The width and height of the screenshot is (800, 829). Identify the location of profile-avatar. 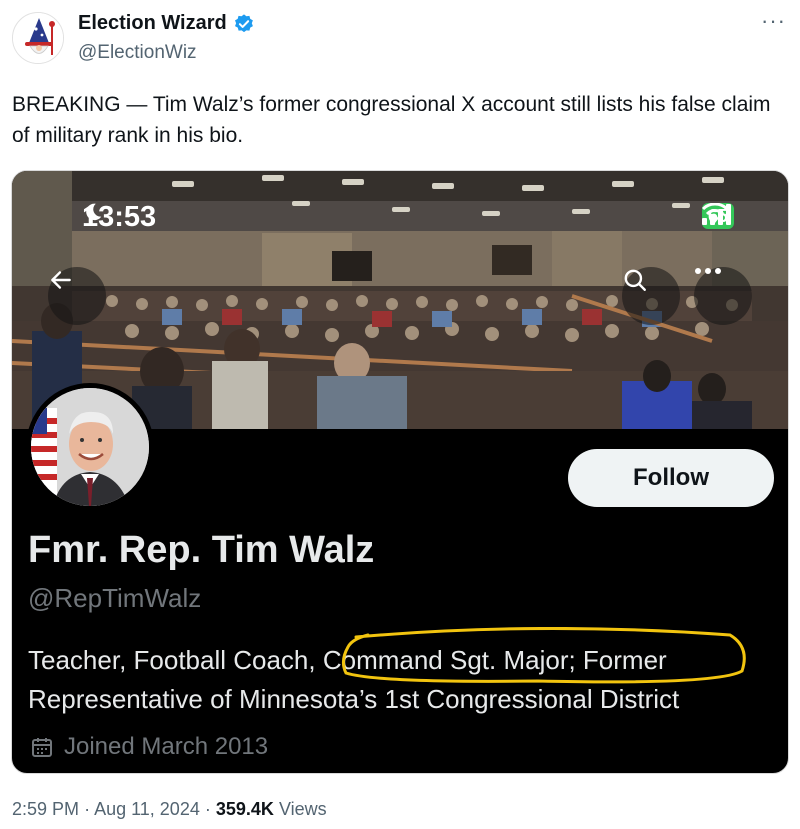
(90, 447).